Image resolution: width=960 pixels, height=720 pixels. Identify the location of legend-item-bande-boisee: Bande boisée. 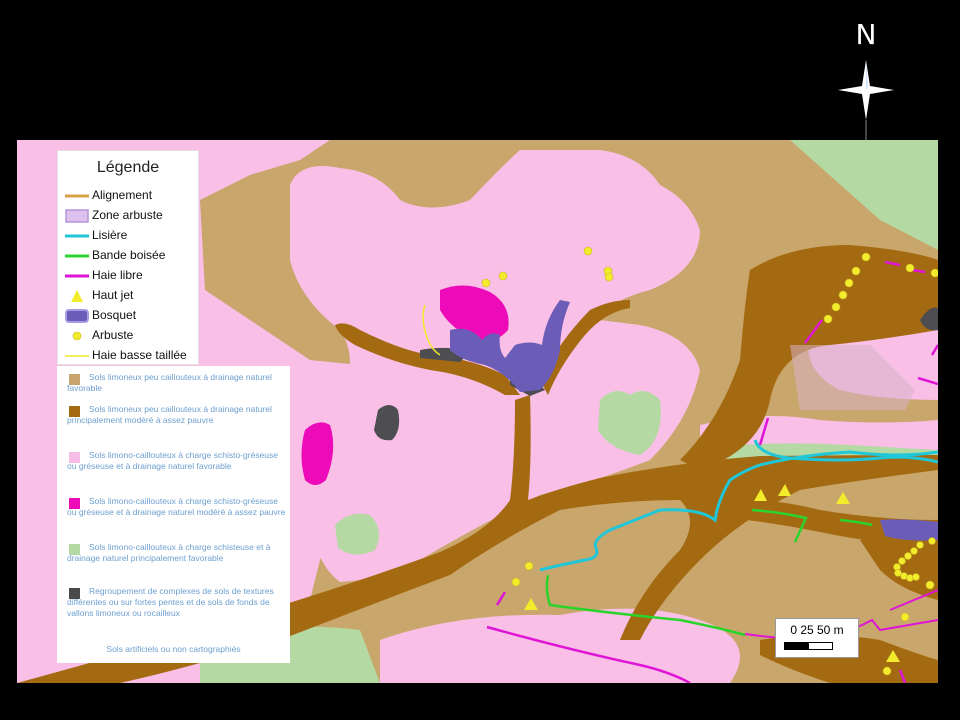
(130, 256).